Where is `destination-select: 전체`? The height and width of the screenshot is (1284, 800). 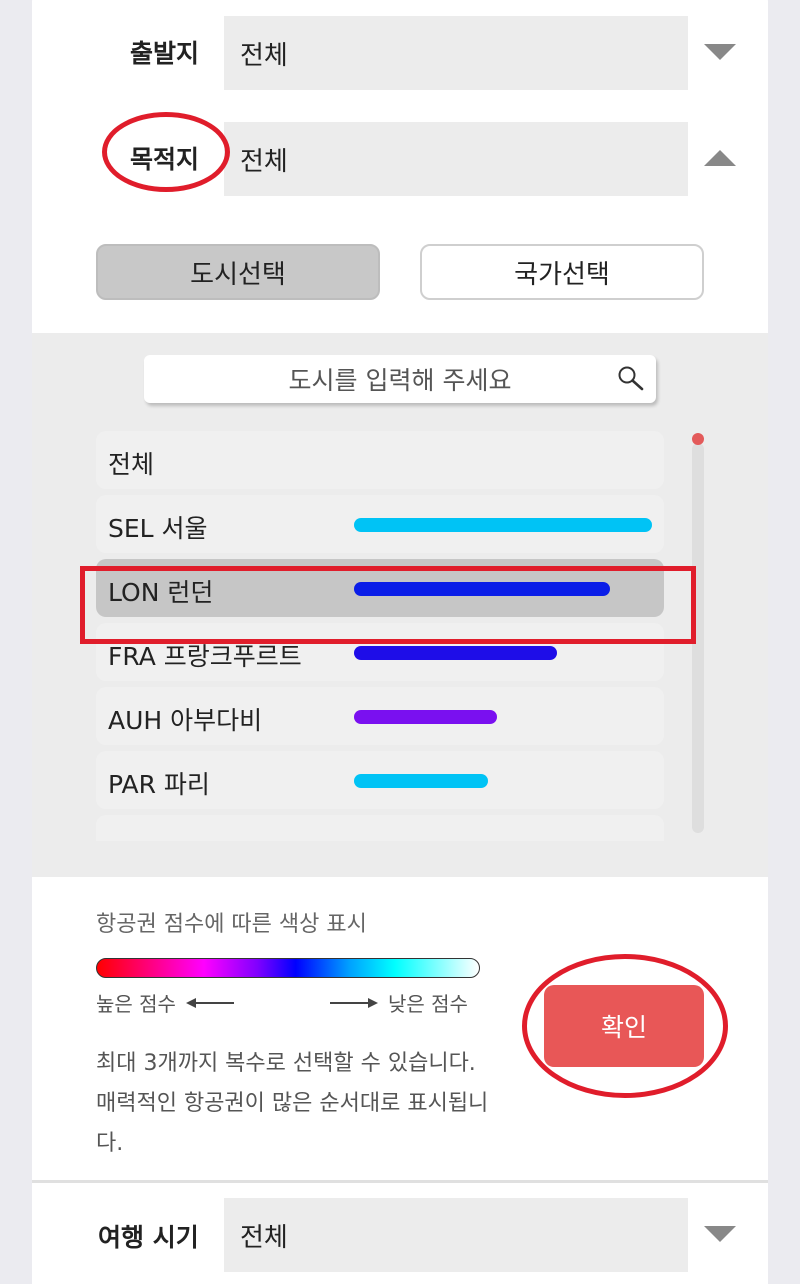 destination-select: 전체 is located at coordinates (456, 159).